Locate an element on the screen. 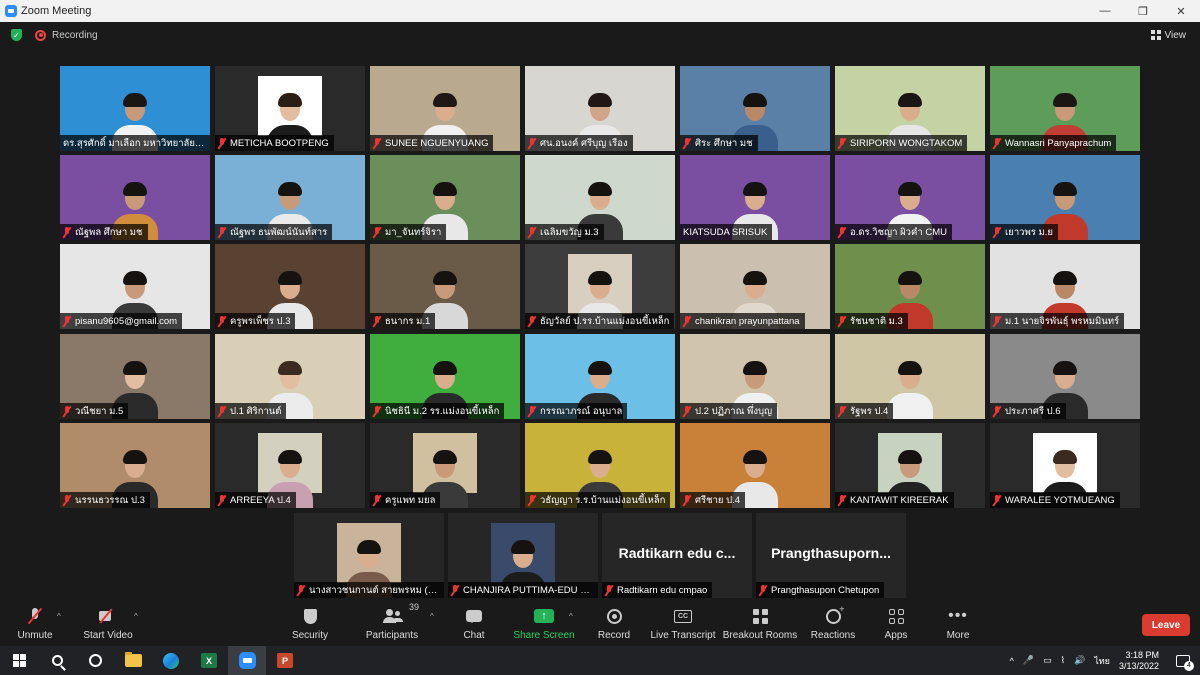  participant-tile: วณีชยา ม.5 is located at coordinates (135, 376).